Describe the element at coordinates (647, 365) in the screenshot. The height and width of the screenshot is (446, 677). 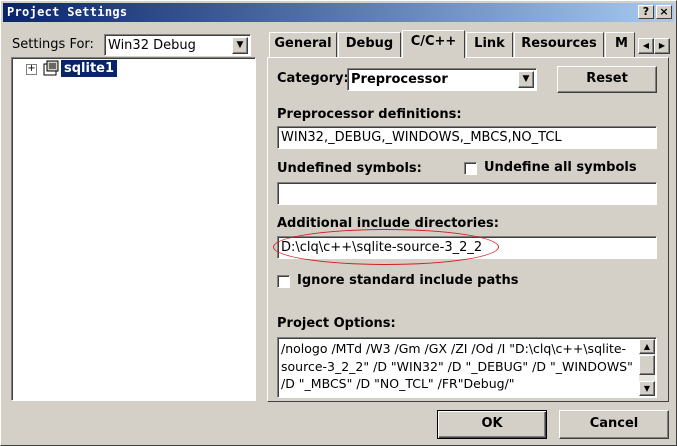
I see `scrollbar-thumb` at that location.